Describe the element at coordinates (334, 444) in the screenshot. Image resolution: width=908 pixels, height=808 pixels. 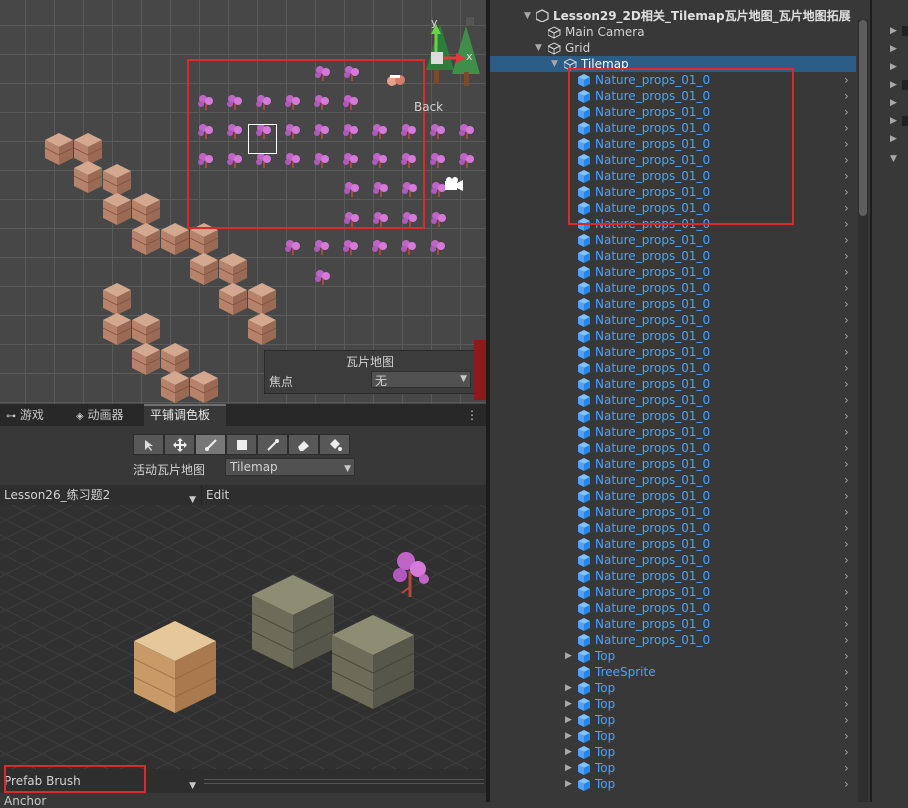
I see `fill-tool-button` at that location.